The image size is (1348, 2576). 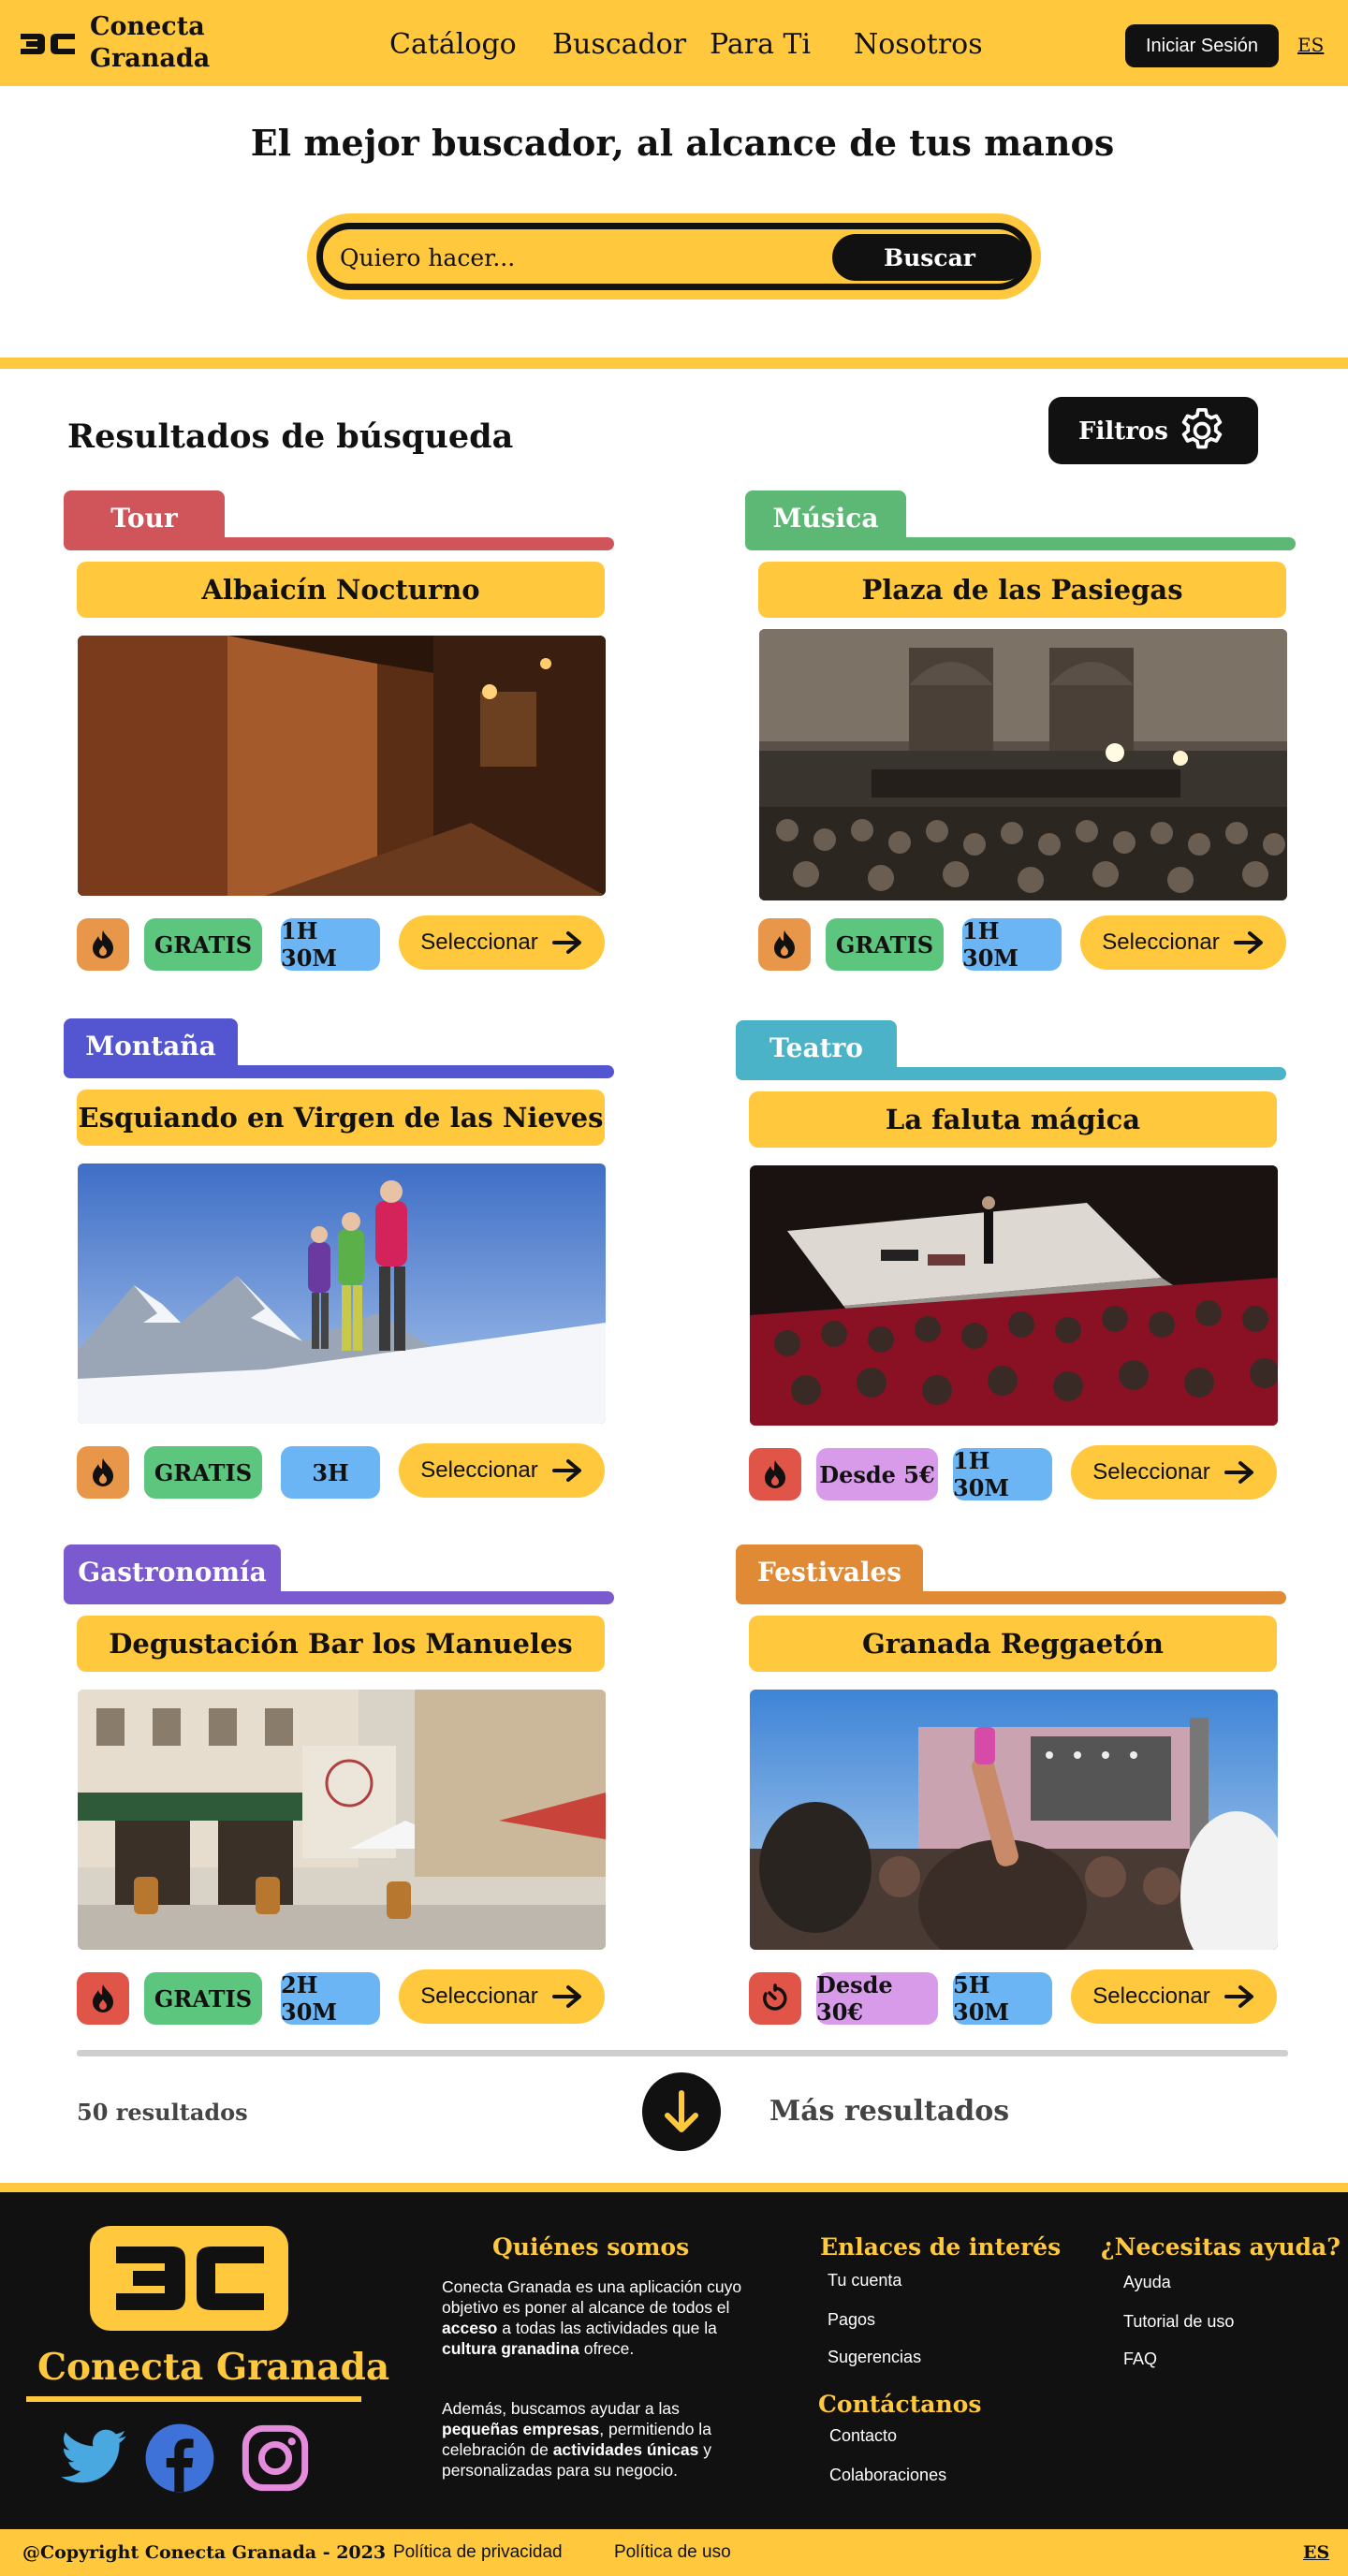 I want to click on more-results-label: Más resultados, so click(x=889, y=2111).